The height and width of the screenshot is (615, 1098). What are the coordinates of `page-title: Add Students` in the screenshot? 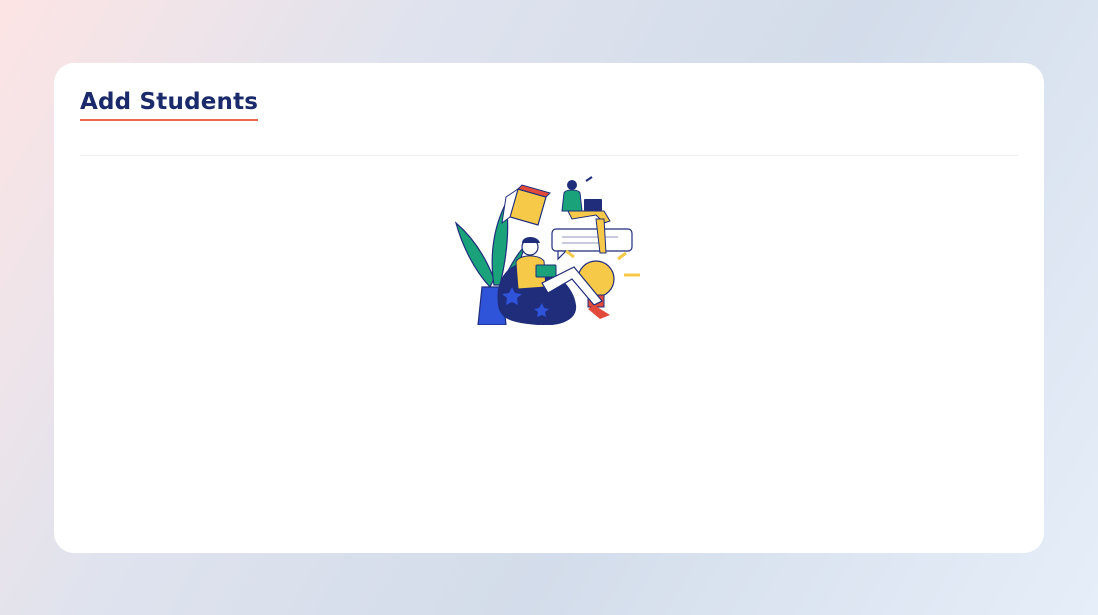 It's located at (169, 104).